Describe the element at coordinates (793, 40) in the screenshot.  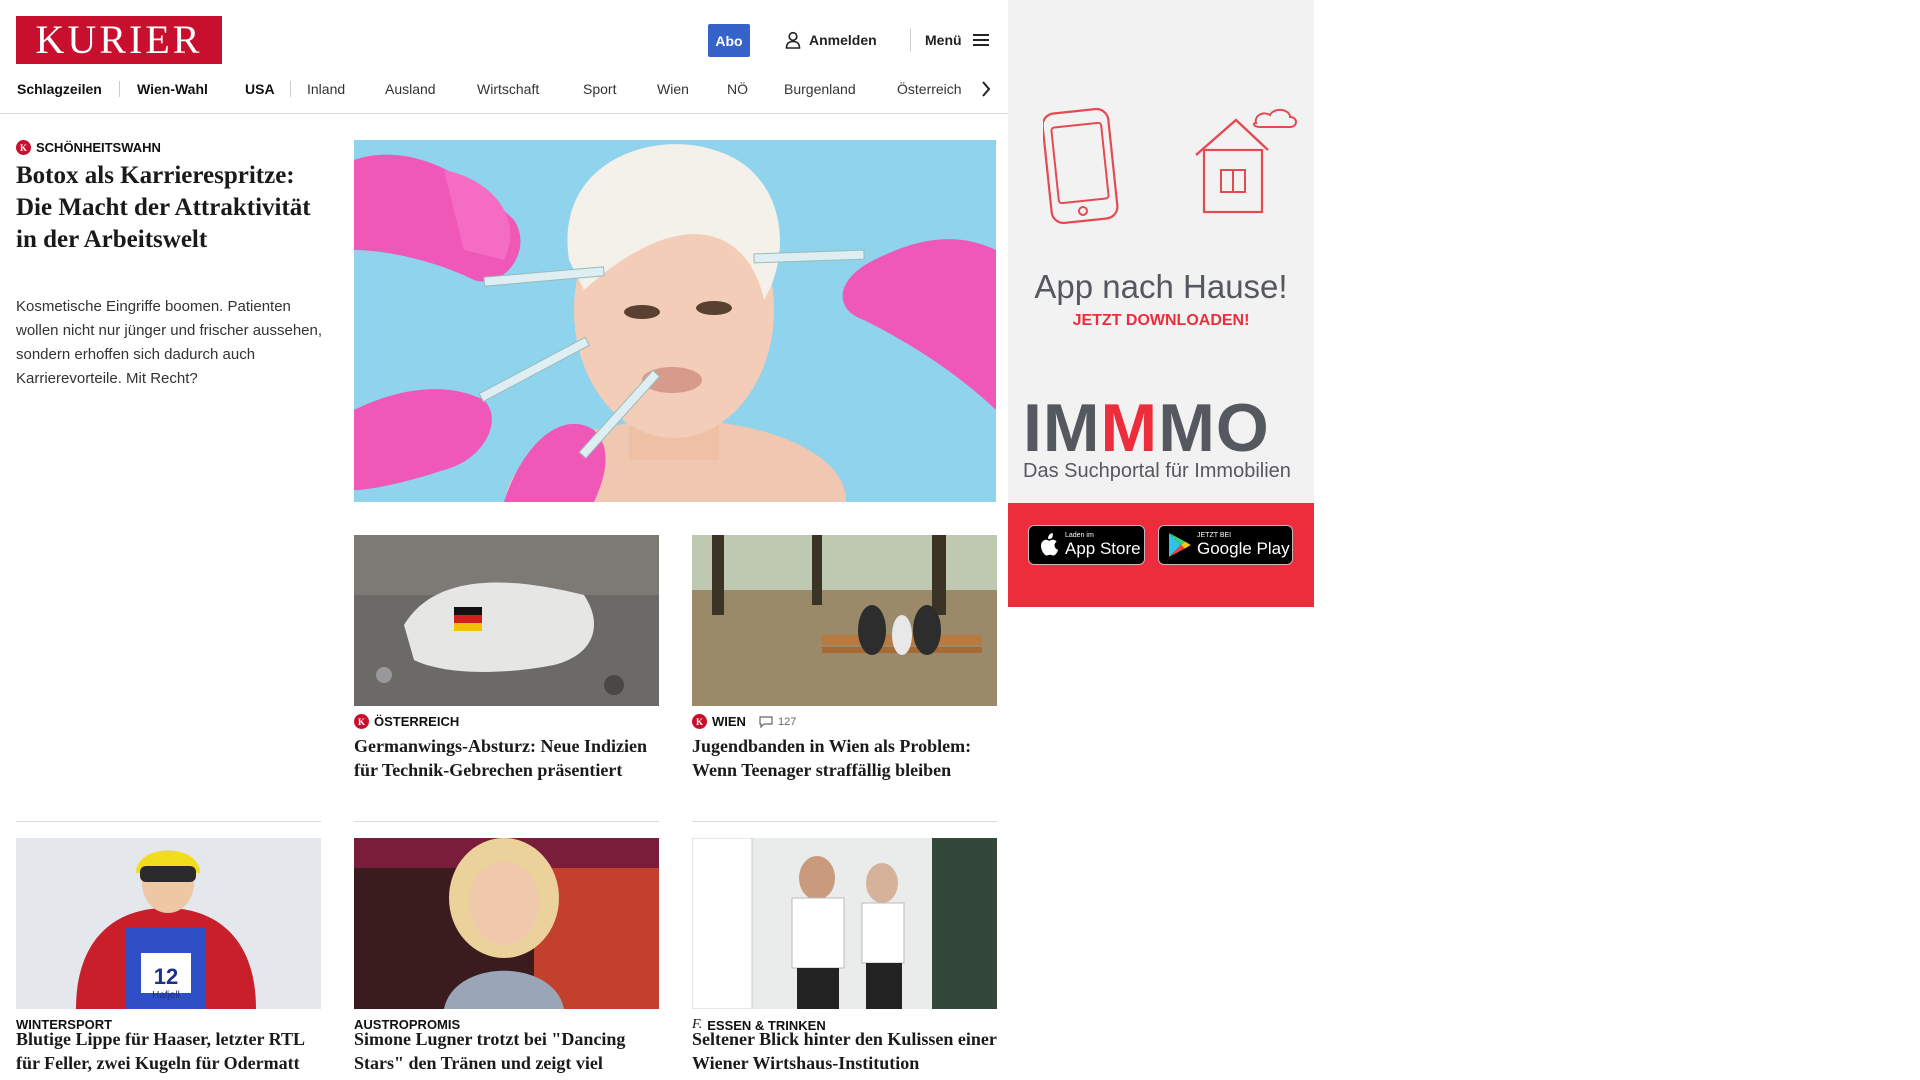
I see `user-icon` at that location.